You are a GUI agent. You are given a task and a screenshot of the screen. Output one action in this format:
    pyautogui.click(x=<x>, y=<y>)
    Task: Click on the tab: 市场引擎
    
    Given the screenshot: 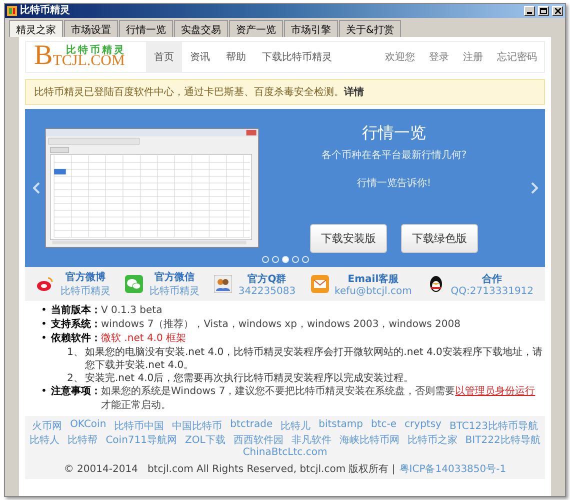 What is the action you would take?
    pyautogui.click(x=311, y=28)
    